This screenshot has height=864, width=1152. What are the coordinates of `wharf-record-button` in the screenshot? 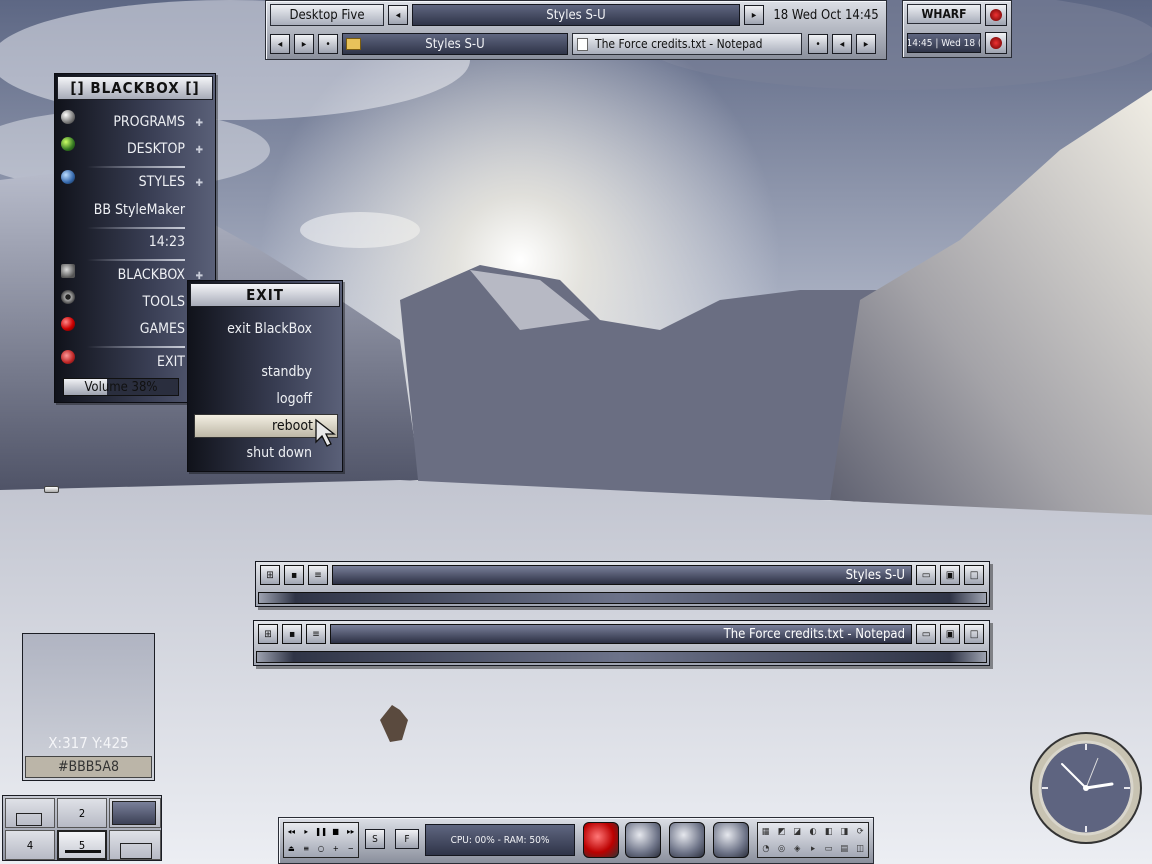 It's located at (996, 15).